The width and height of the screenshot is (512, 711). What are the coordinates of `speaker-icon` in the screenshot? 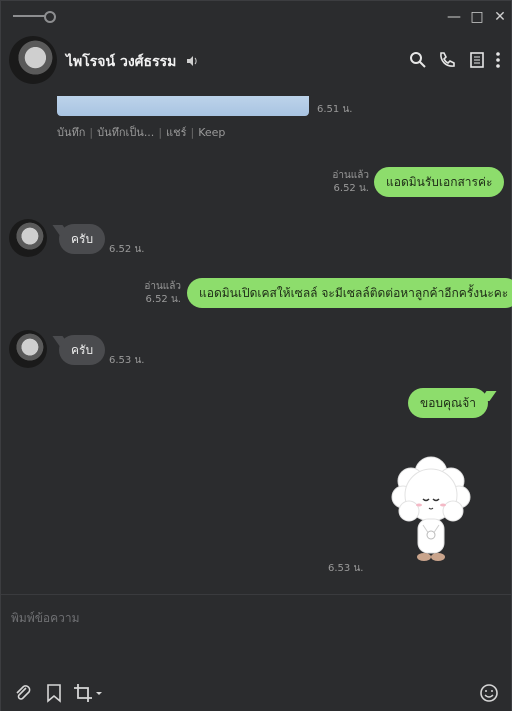 It's located at (192, 61).